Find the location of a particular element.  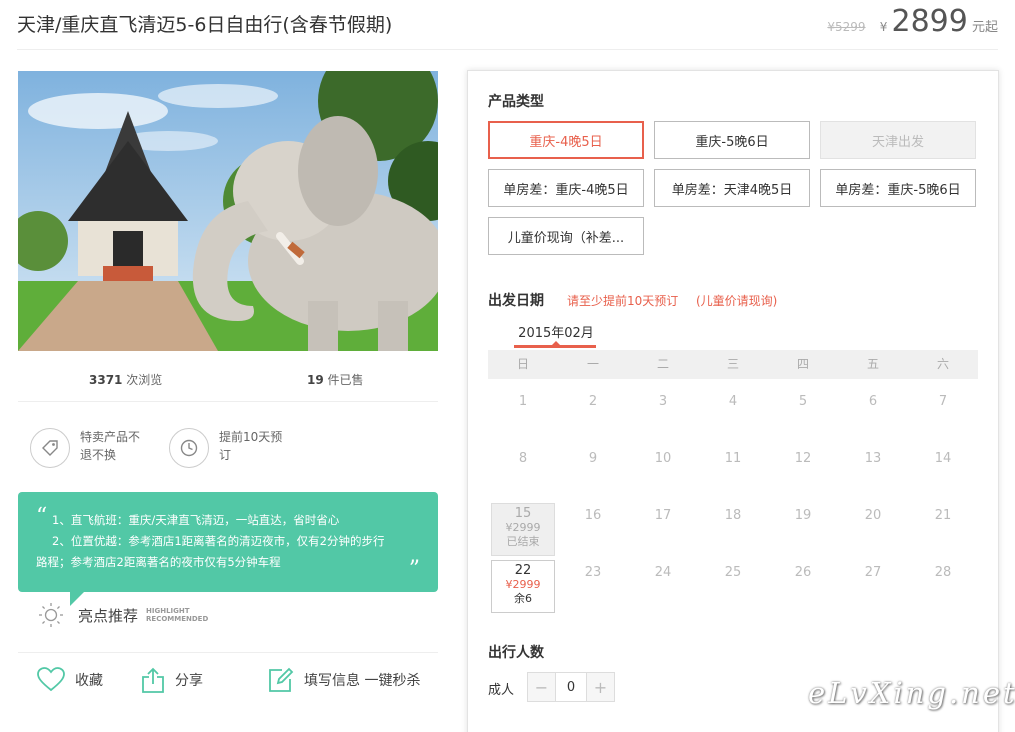

product-option: 天津出发 is located at coordinates (898, 140).